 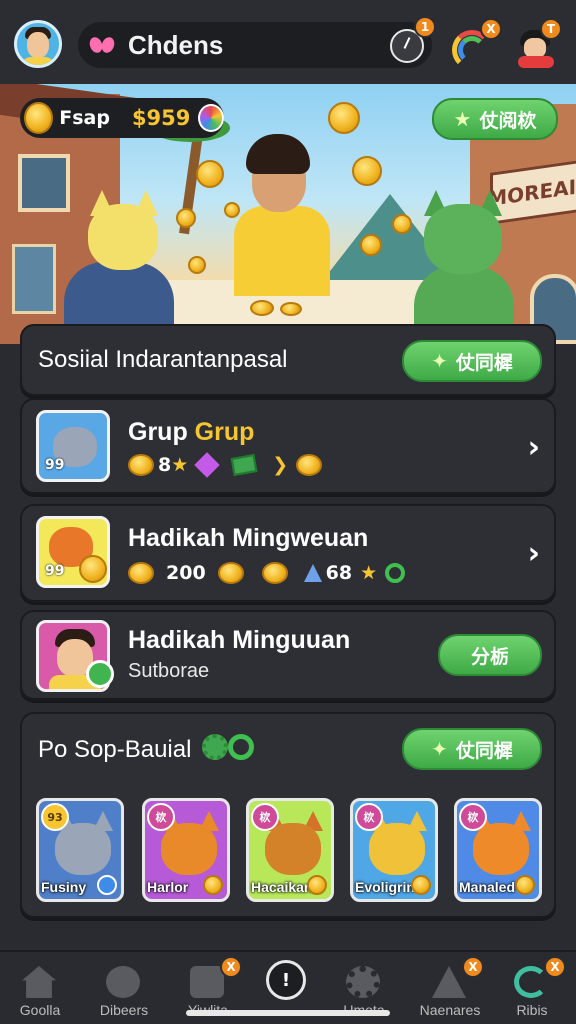 What do you see at coordinates (531, 982) in the screenshot?
I see `refresh-icon` at bounding box center [531, 982].